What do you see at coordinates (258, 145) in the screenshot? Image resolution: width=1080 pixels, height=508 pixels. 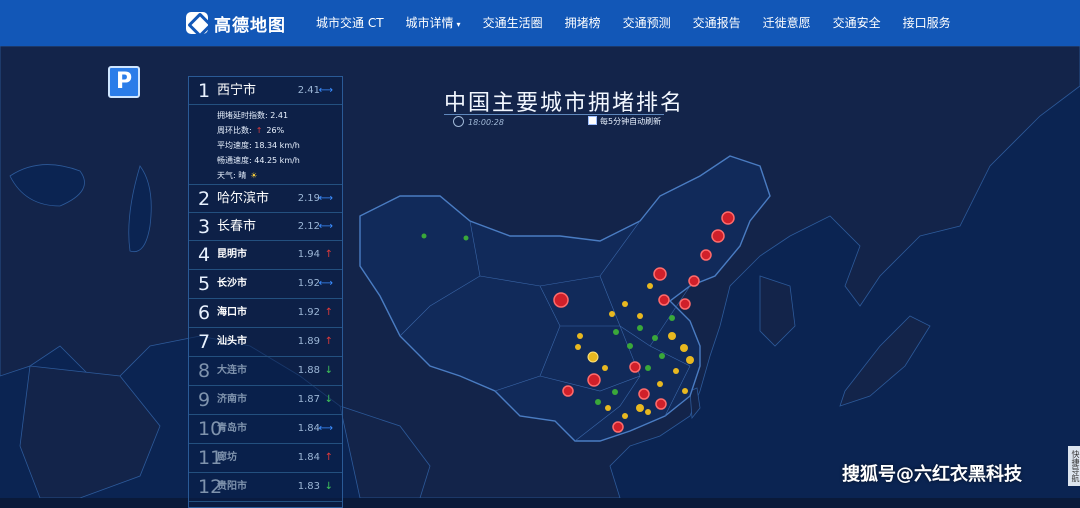 I see `avg-speed: 平均速度: 18.34 km/h` at bounding box center [258, 145].